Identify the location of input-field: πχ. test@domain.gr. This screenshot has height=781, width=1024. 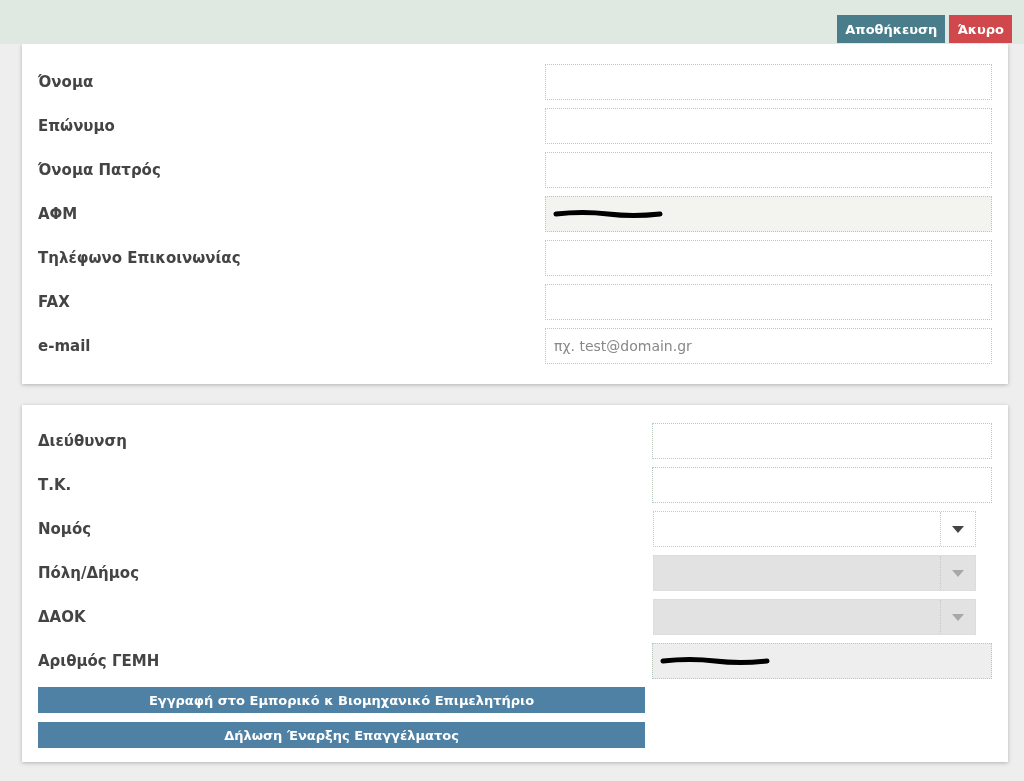
(768, 346).